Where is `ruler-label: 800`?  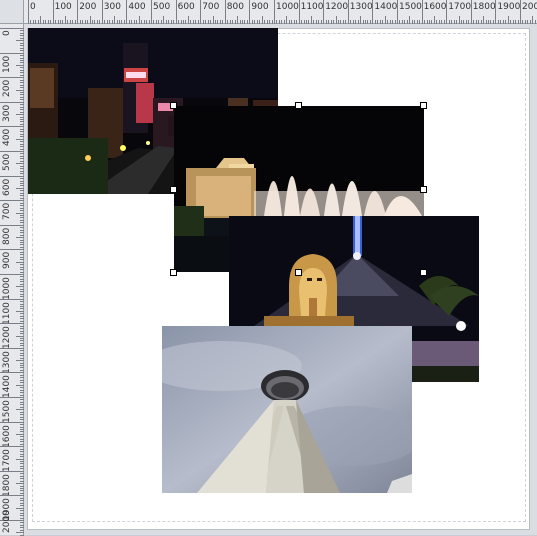
ruler-label: 800 is located at coordinates (7, 236).